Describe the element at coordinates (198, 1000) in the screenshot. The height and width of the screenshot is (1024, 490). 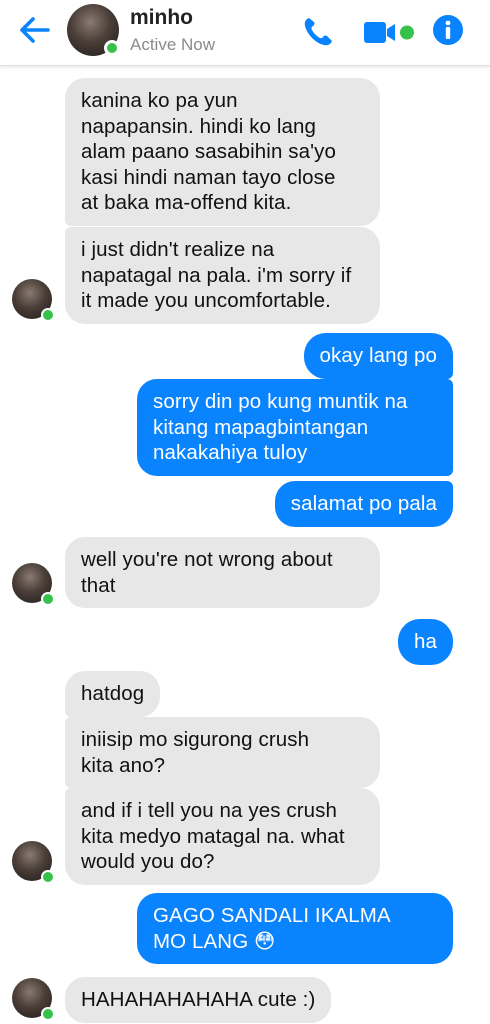
I see `incoming-message: HAHAHAHAHAHA cute :)` at that location.